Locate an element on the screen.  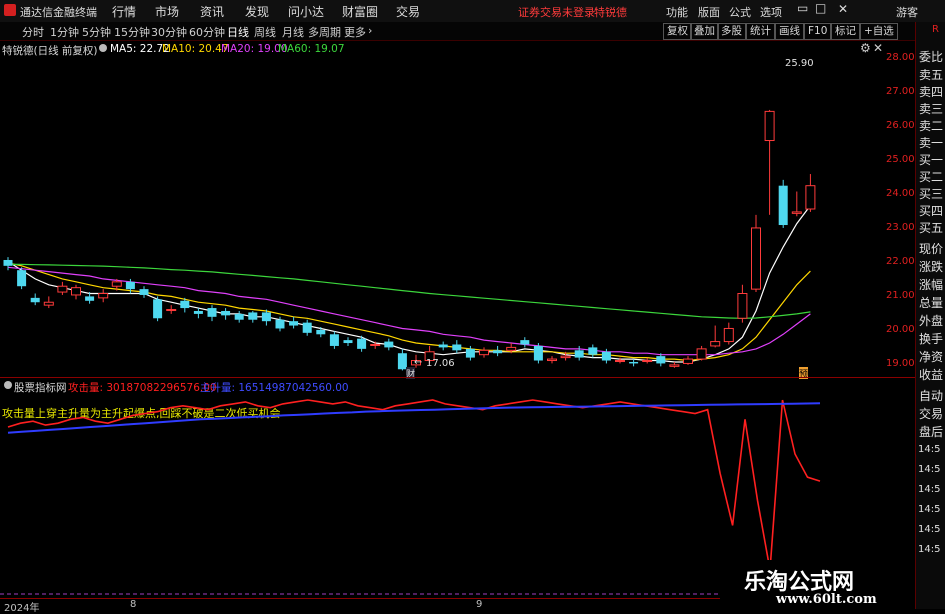
quote-label: 买四 is located at coordinates (931, 211).